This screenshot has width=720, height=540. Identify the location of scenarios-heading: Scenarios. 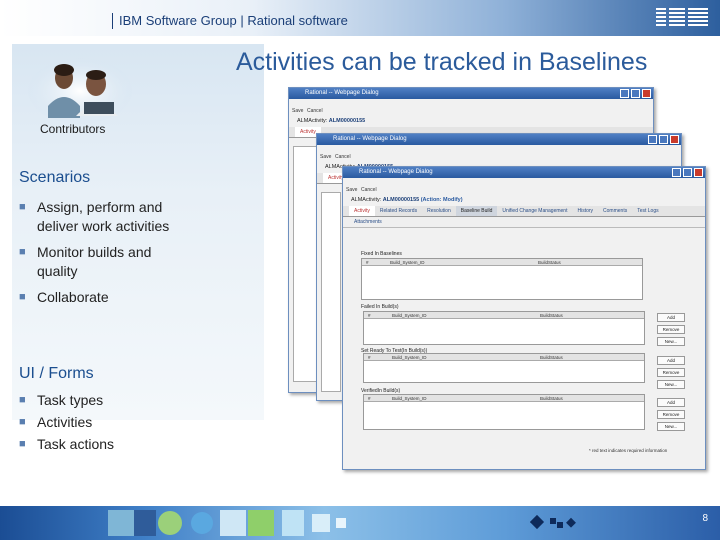
(55, 177).